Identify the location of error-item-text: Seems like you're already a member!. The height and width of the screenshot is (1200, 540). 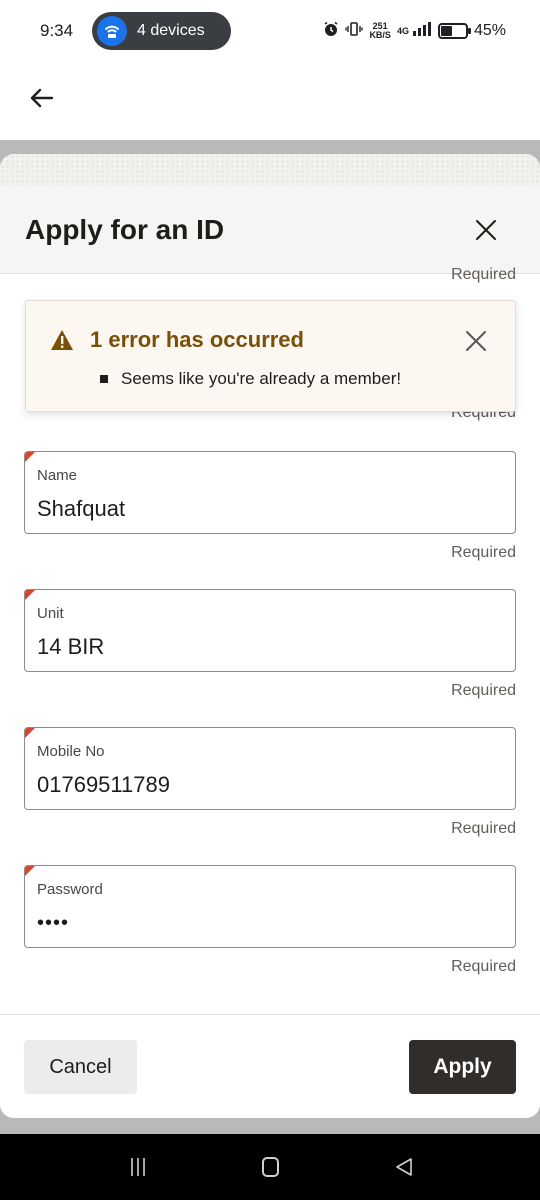
(261, 378).